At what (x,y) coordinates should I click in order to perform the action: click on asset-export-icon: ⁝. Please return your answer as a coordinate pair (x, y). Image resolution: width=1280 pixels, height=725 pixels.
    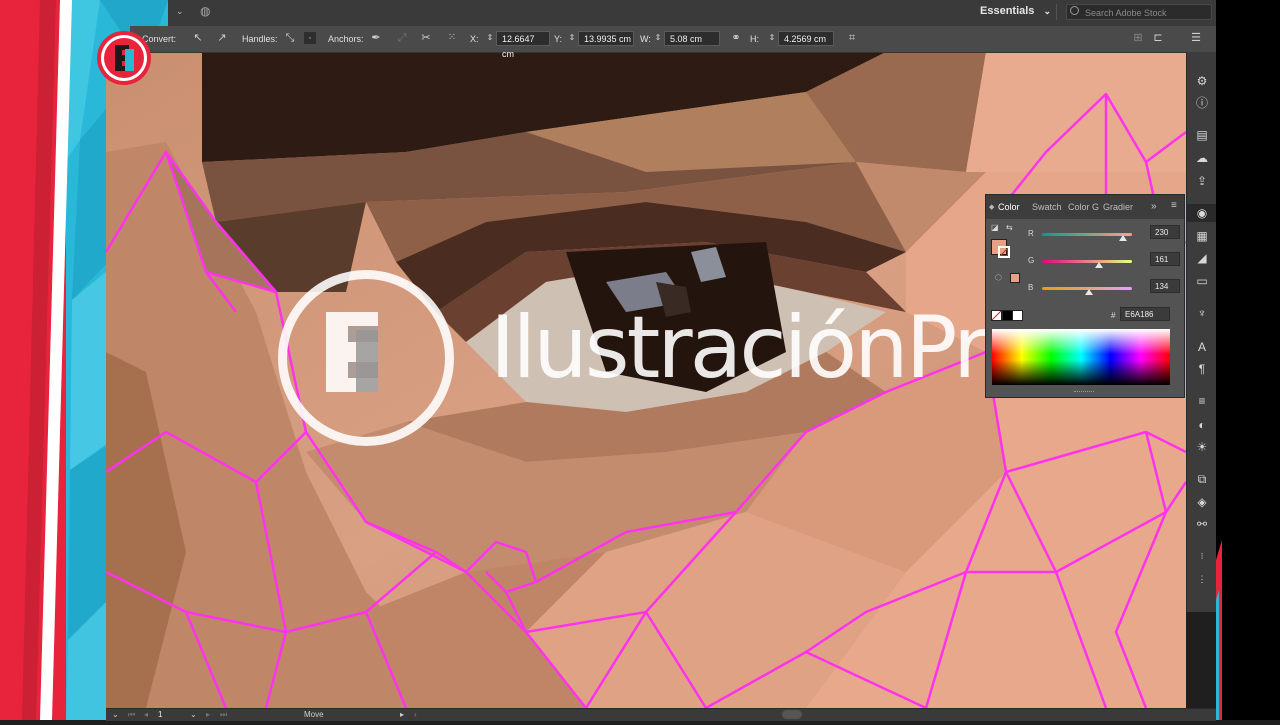
    Looking at the image, I should click on (1202, 556).